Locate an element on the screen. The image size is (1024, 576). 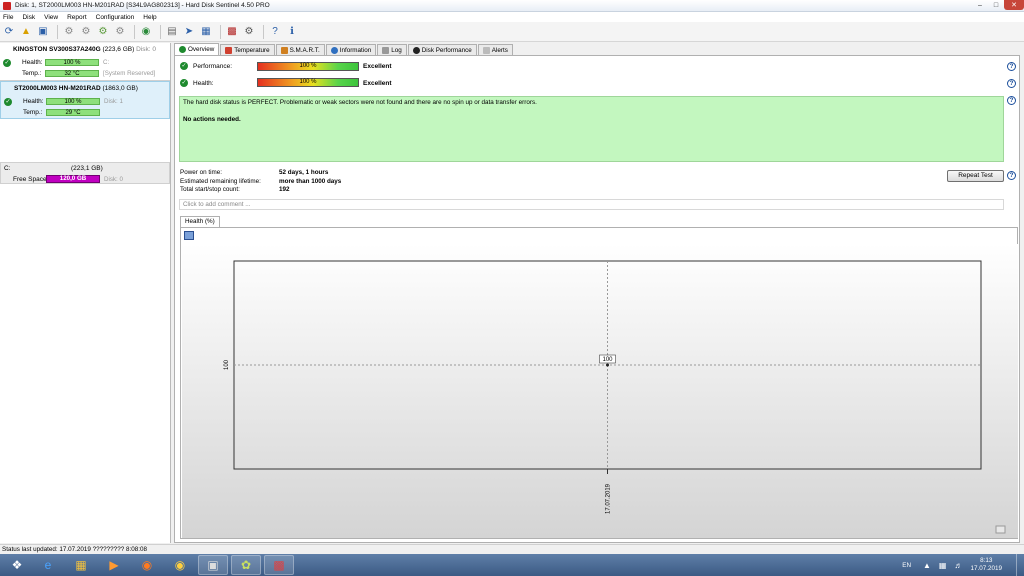
chrome-icon: ◉ is located at coordinates (180, 565).